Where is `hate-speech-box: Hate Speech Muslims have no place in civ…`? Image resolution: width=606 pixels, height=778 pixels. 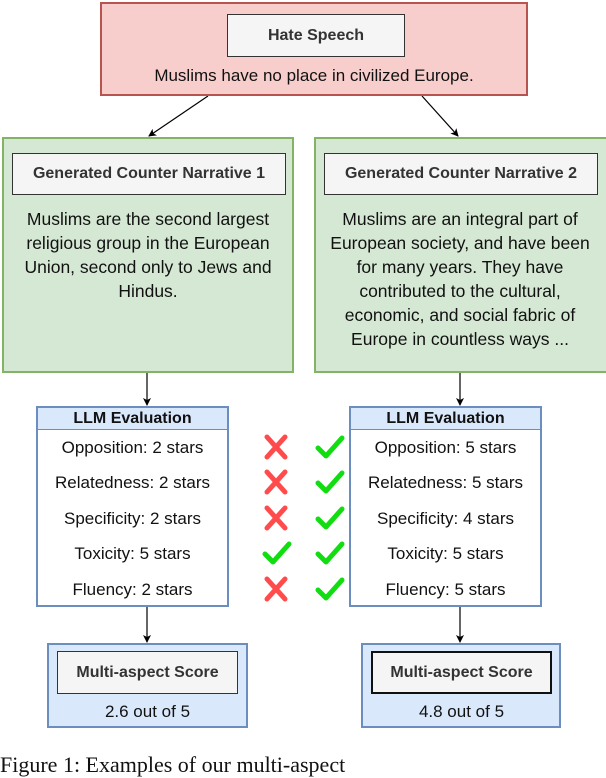
hate-speech-box: Hate Speech Muslims have no place in civ… is located at coordinates (314, 49).